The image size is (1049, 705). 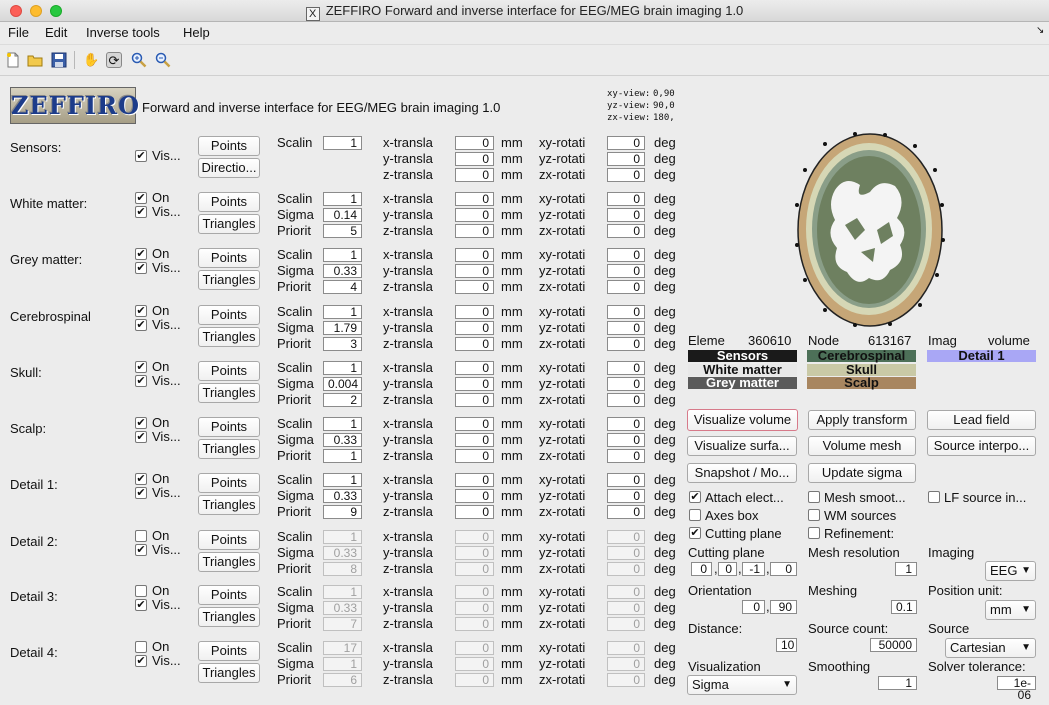 What do you see at coordinates (990, 648) in the screenshot?
I see `source-select: Cartesian ▼` at bounding box center [990, 648].